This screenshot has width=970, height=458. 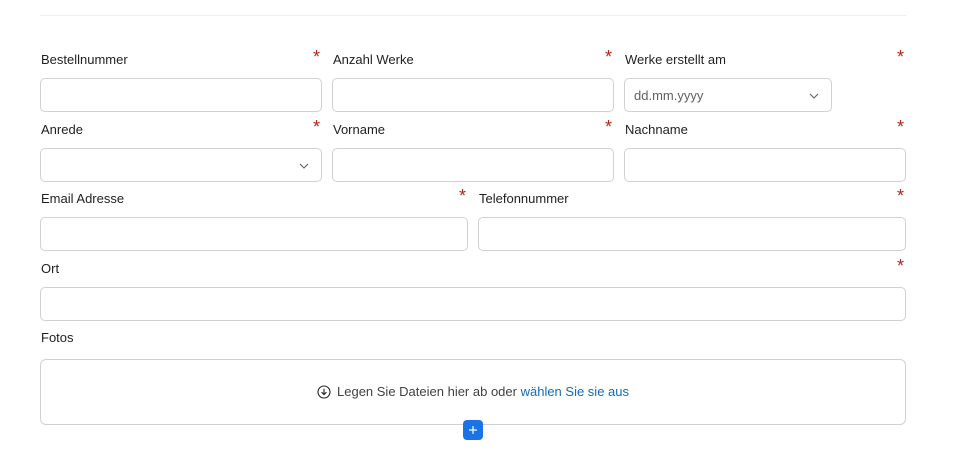 What do you see at coordinates (324, 392) in the screenshot?
I see `download-circle-icon` at bounding box center [324, 392].